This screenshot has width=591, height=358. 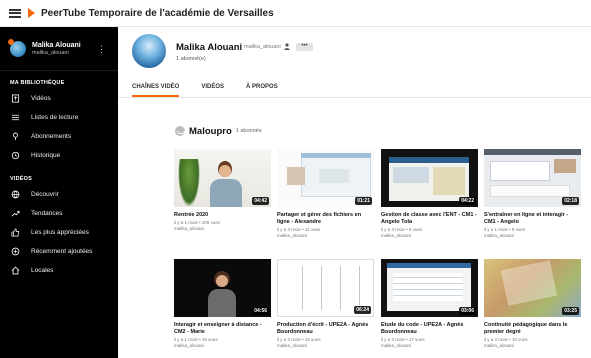 What do you see at coordinates (189, 183) in the screenshot?
I see `thumb-plant` at bounding box center [189, 183].